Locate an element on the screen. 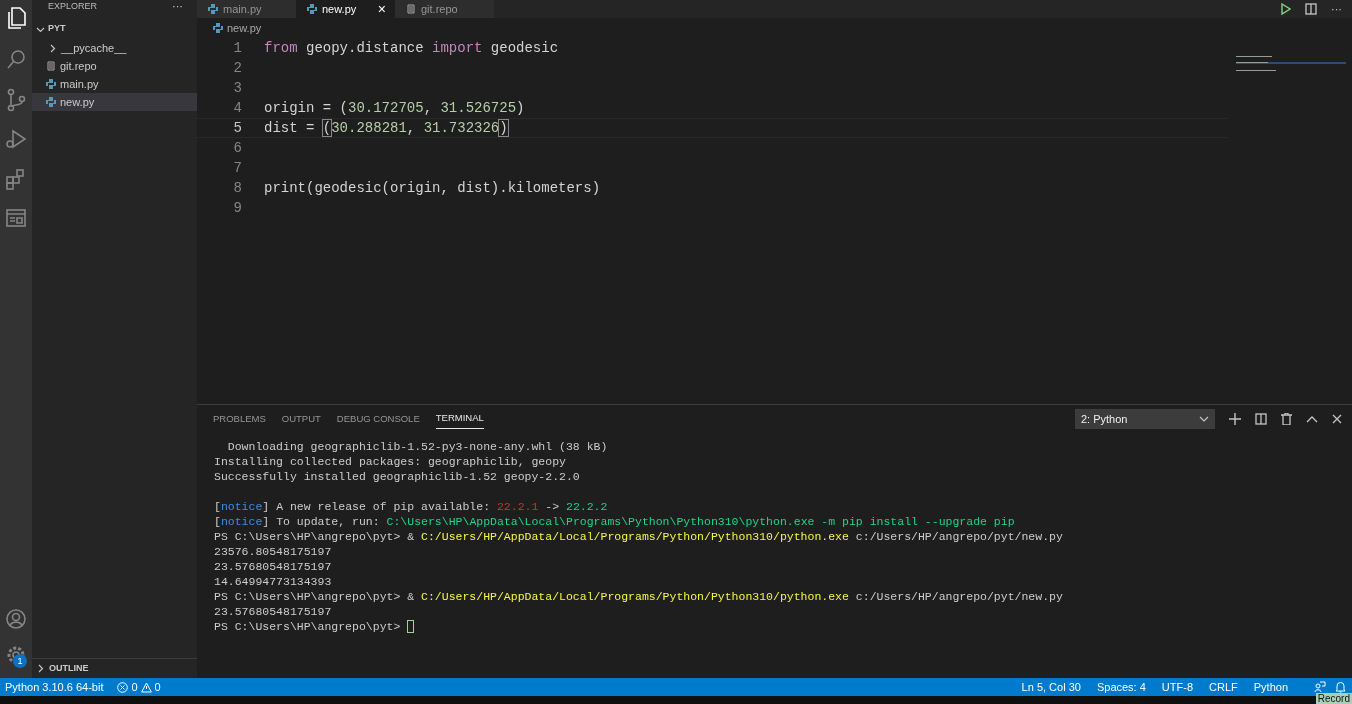 Image resolution: width=1352 pixels, height=704 pixels. feedback-icon is located at coordinates (1320, 687).